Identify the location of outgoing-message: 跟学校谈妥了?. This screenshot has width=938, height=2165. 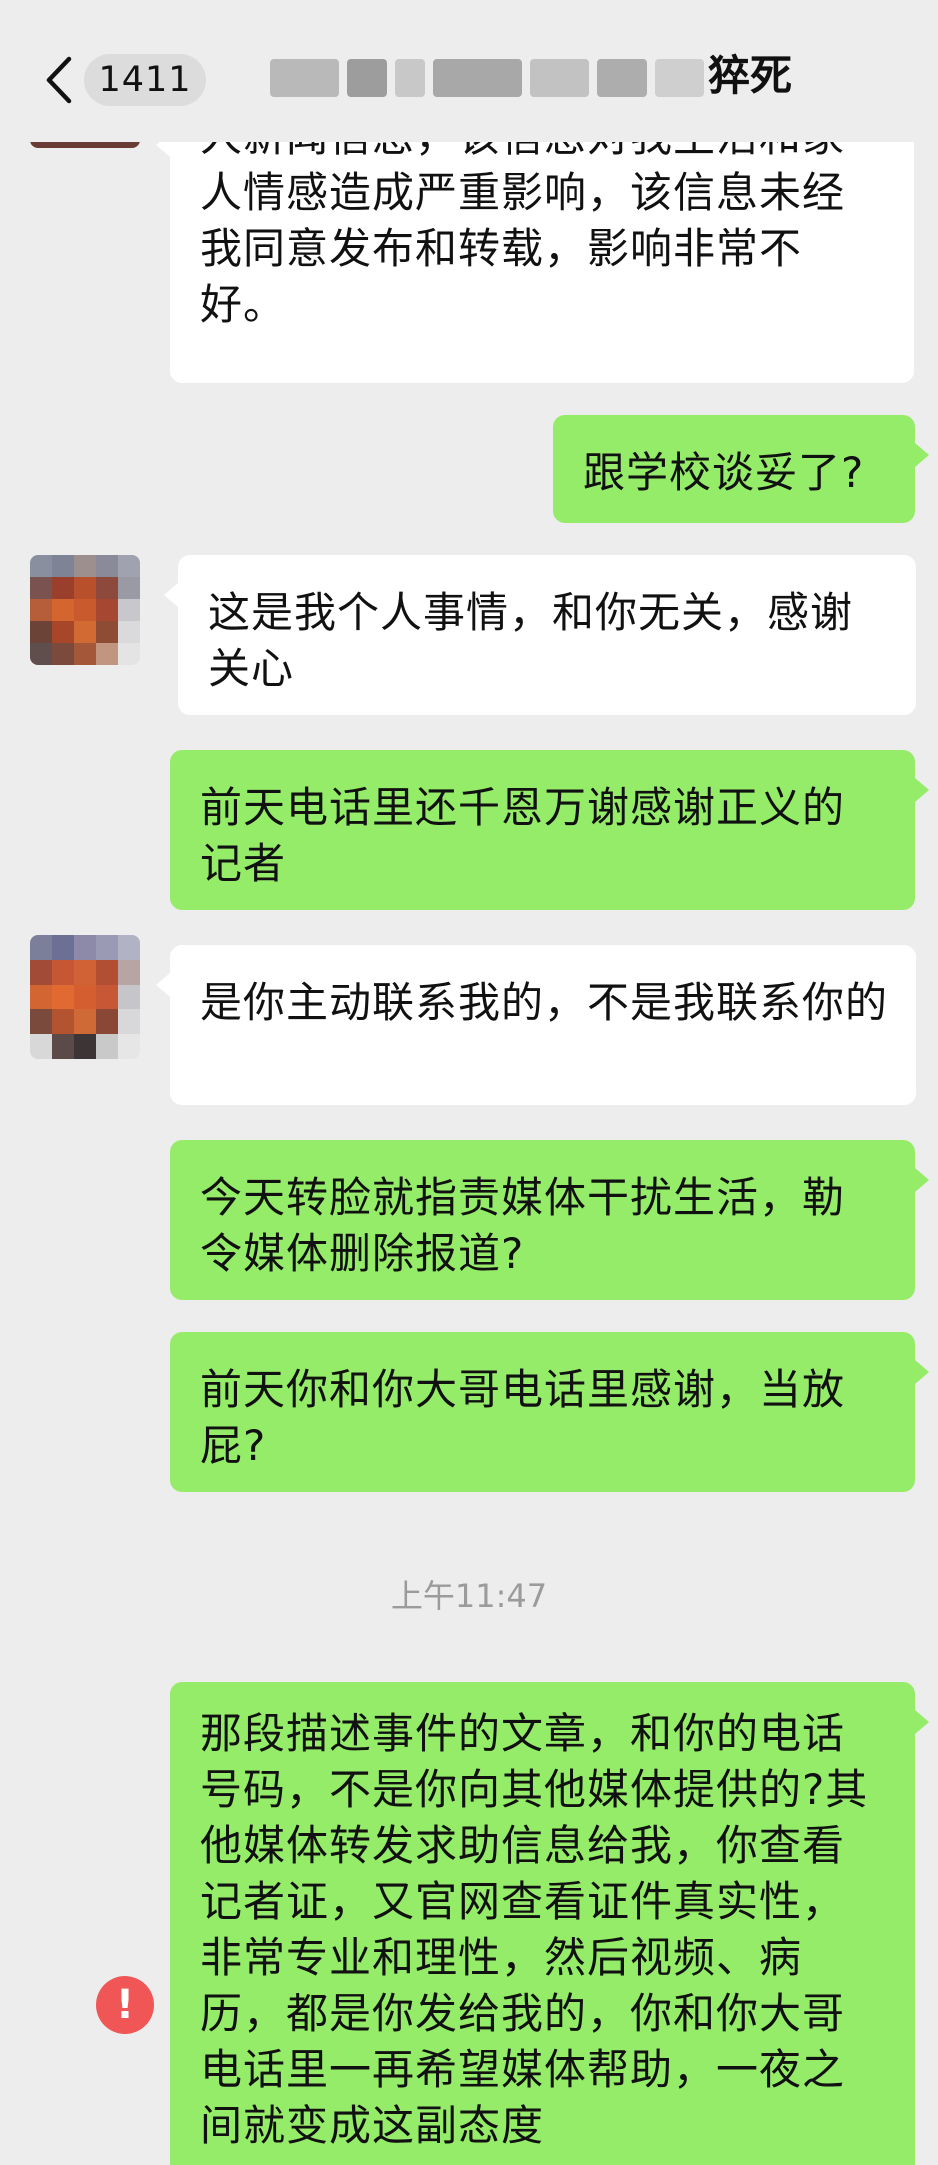
(741, 469).